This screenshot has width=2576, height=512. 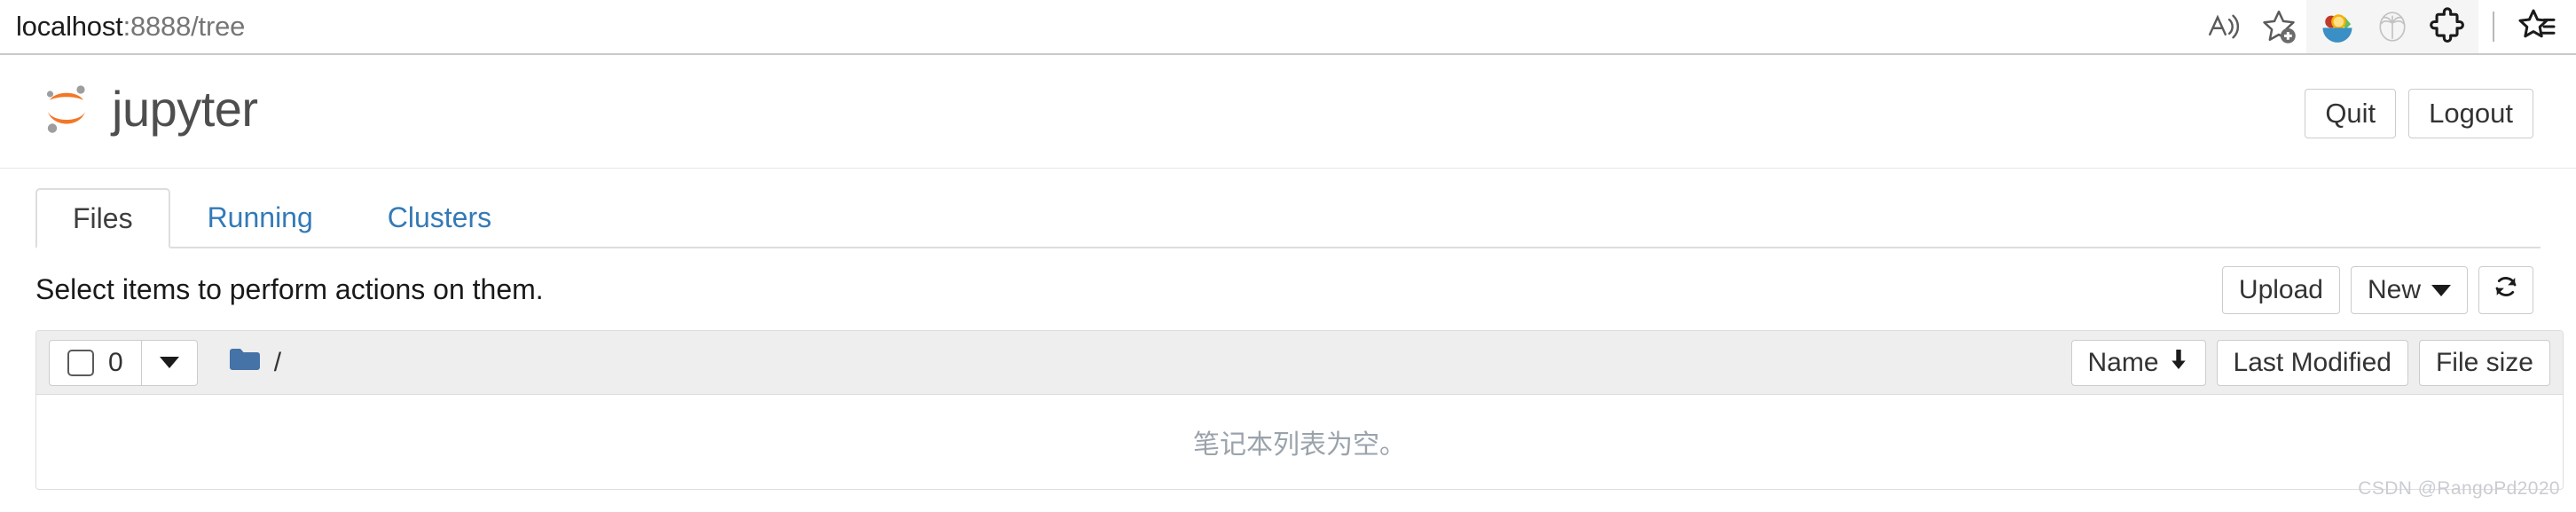 I want to click on jupyter-logo-icon, so click(x=68, y=109).